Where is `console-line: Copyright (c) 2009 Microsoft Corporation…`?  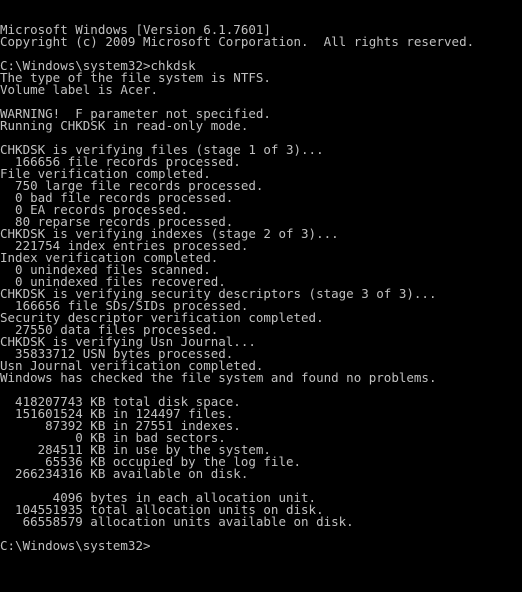
console-line: Copyright (c) 2009 Microsoft Corporation… is located at coordinates (237, 41).